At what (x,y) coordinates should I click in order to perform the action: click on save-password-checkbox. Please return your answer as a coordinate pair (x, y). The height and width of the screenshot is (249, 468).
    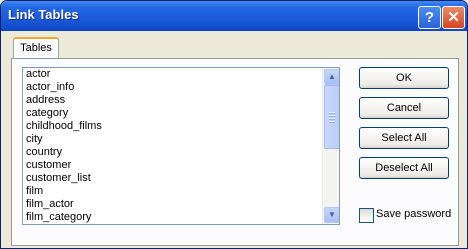
    Looking at the image, I should click on (366, 215).